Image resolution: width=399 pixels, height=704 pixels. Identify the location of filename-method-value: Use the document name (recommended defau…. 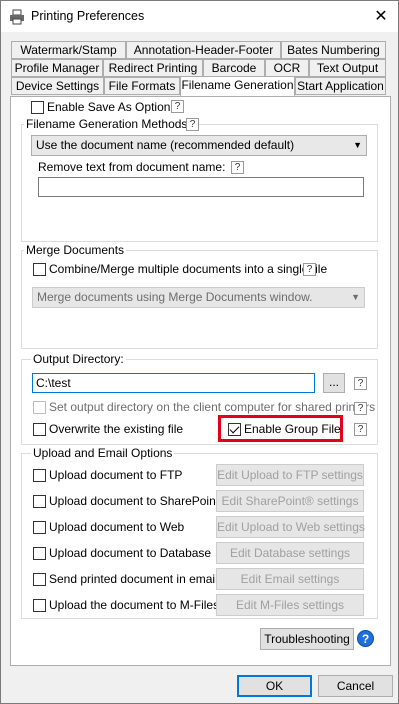
(165, 145).